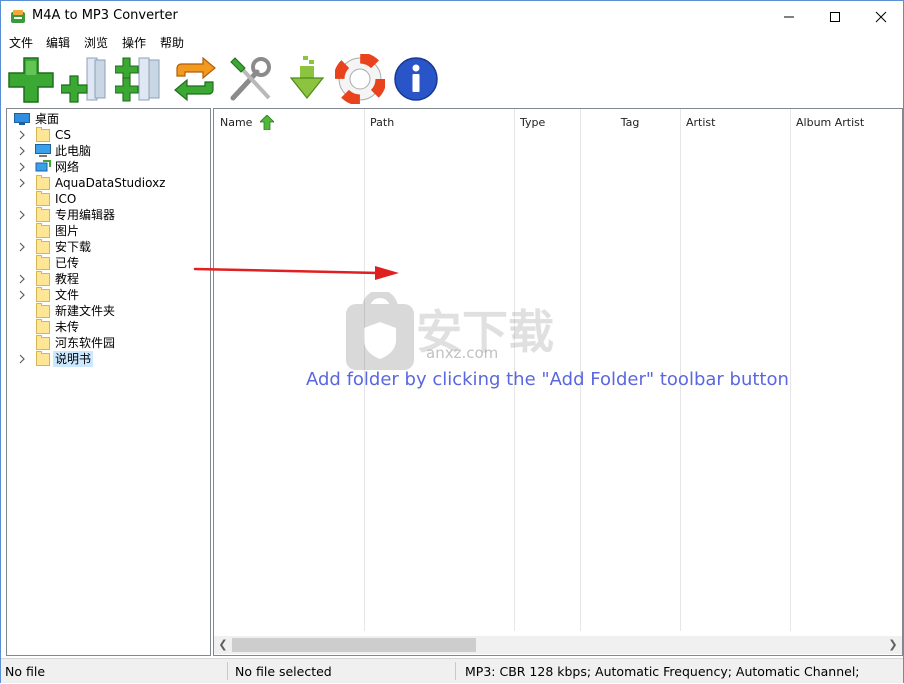 The height and width of the screenshot is (684, 904). I want to click on menu-edit: 编辑, so click(58, 42).